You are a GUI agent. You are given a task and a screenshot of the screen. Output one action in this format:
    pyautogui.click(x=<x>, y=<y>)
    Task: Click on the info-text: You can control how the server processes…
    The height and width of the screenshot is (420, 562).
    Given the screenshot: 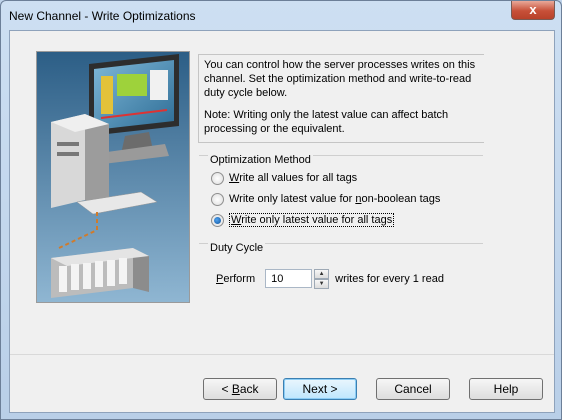 What is the action you would take?
    pyautogui.click(x=340, y=79)
    